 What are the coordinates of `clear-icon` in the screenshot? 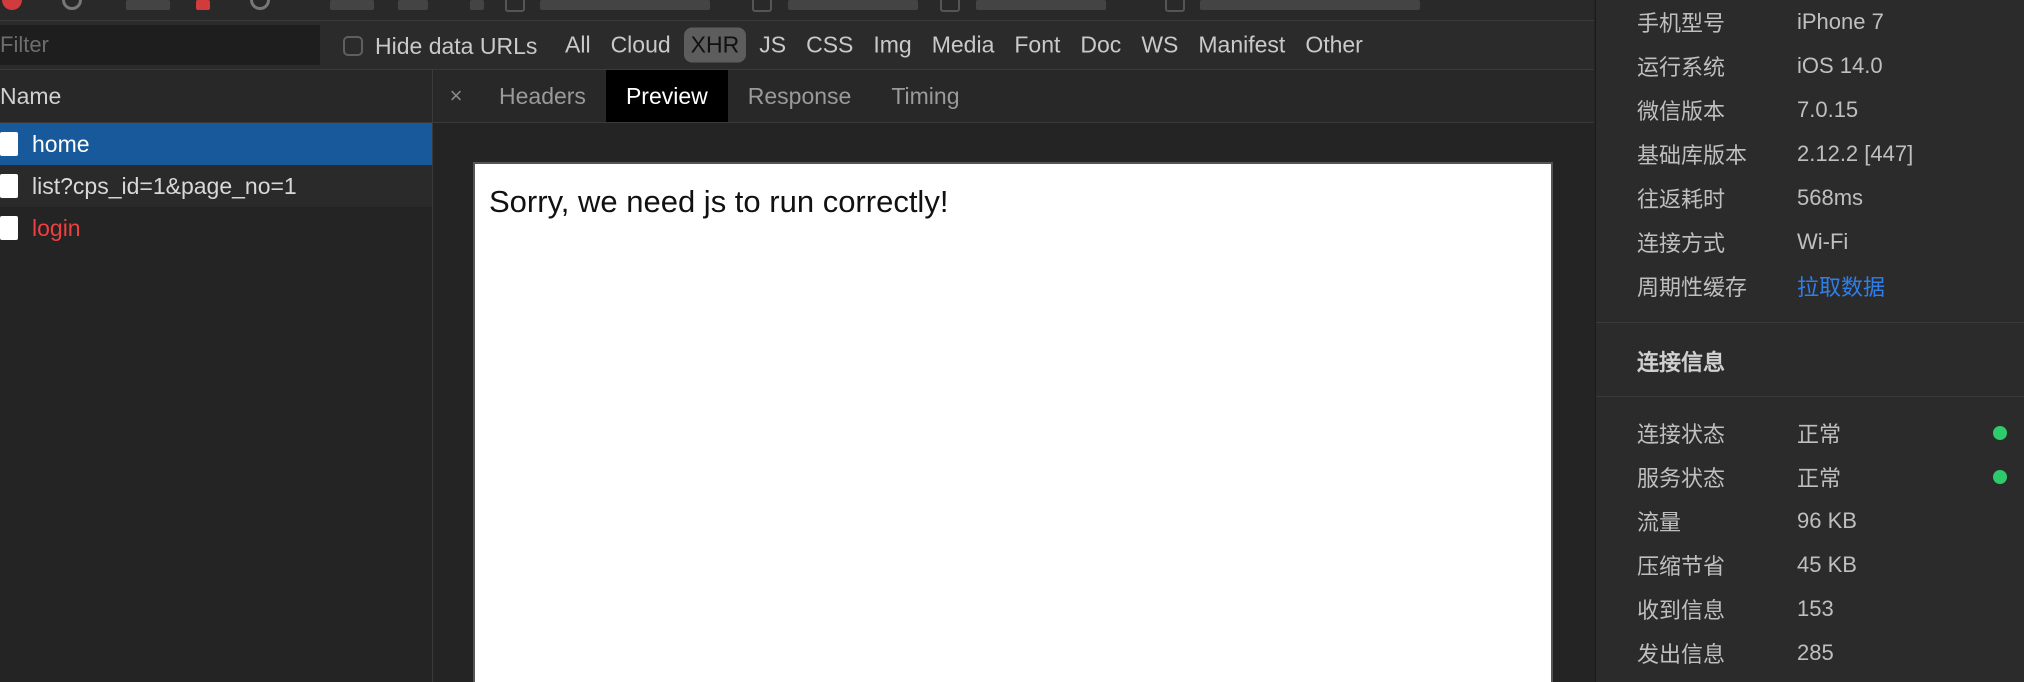 It's located at (72, 5).